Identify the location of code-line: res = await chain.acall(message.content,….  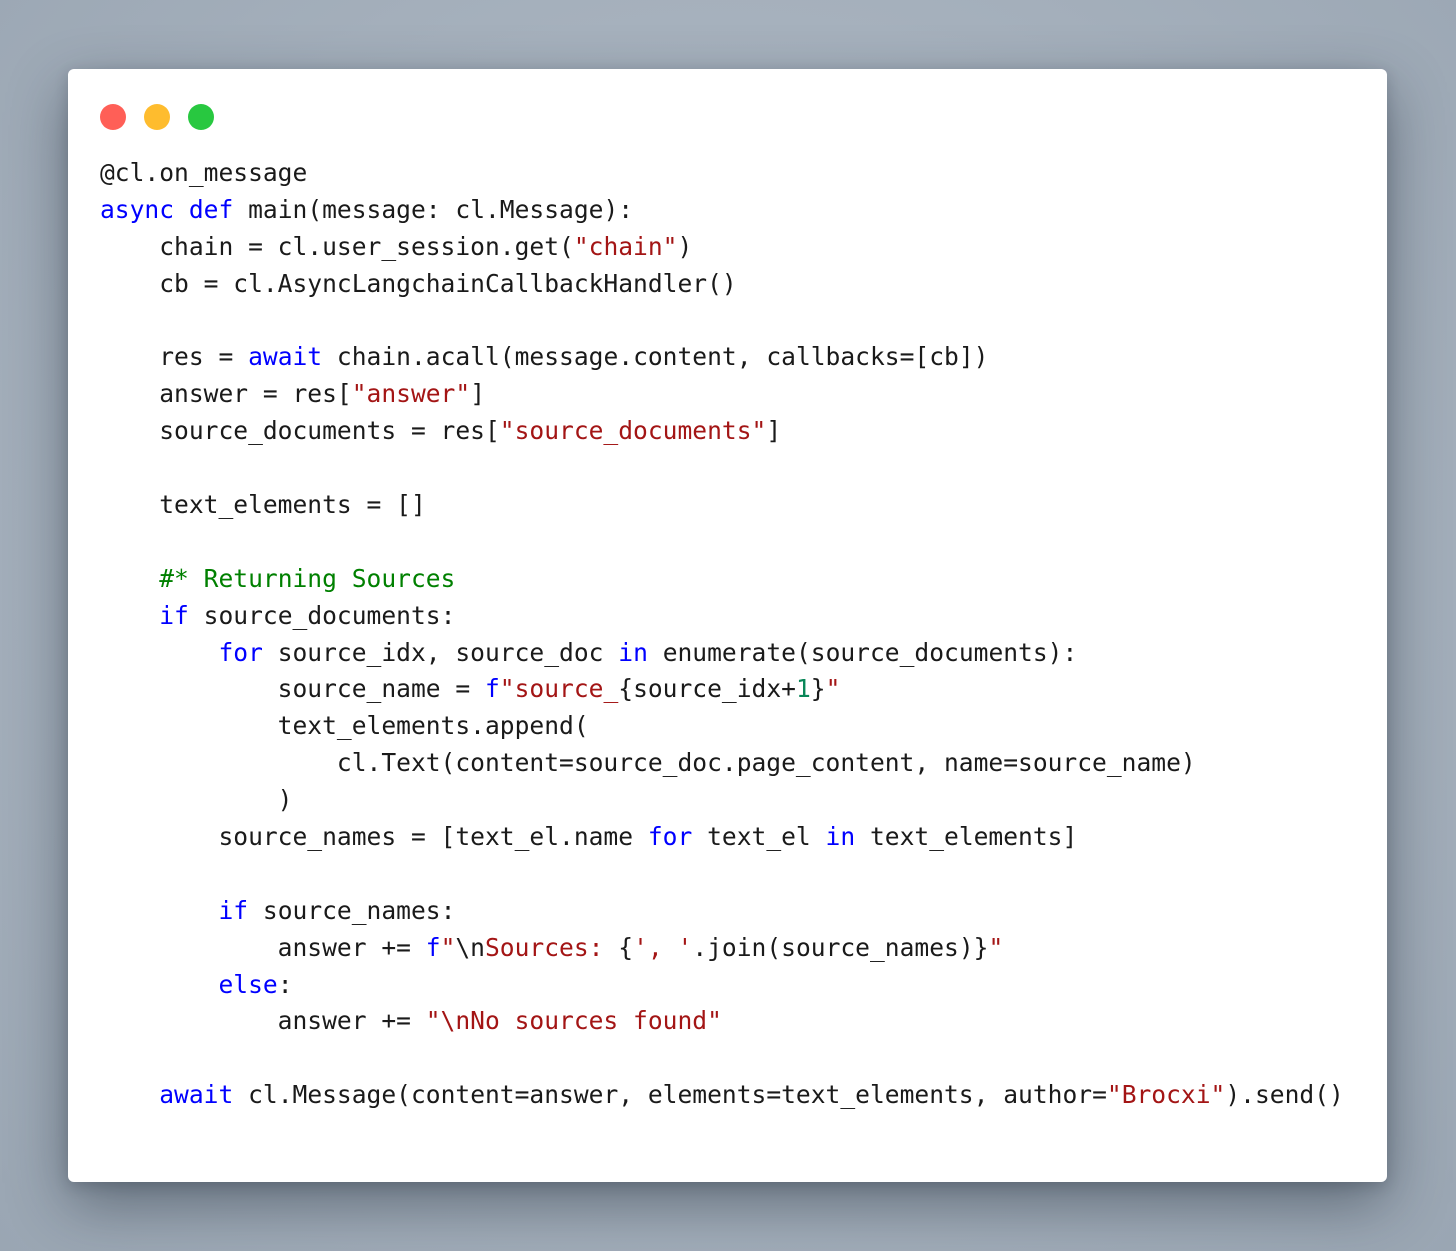
(722, 357).